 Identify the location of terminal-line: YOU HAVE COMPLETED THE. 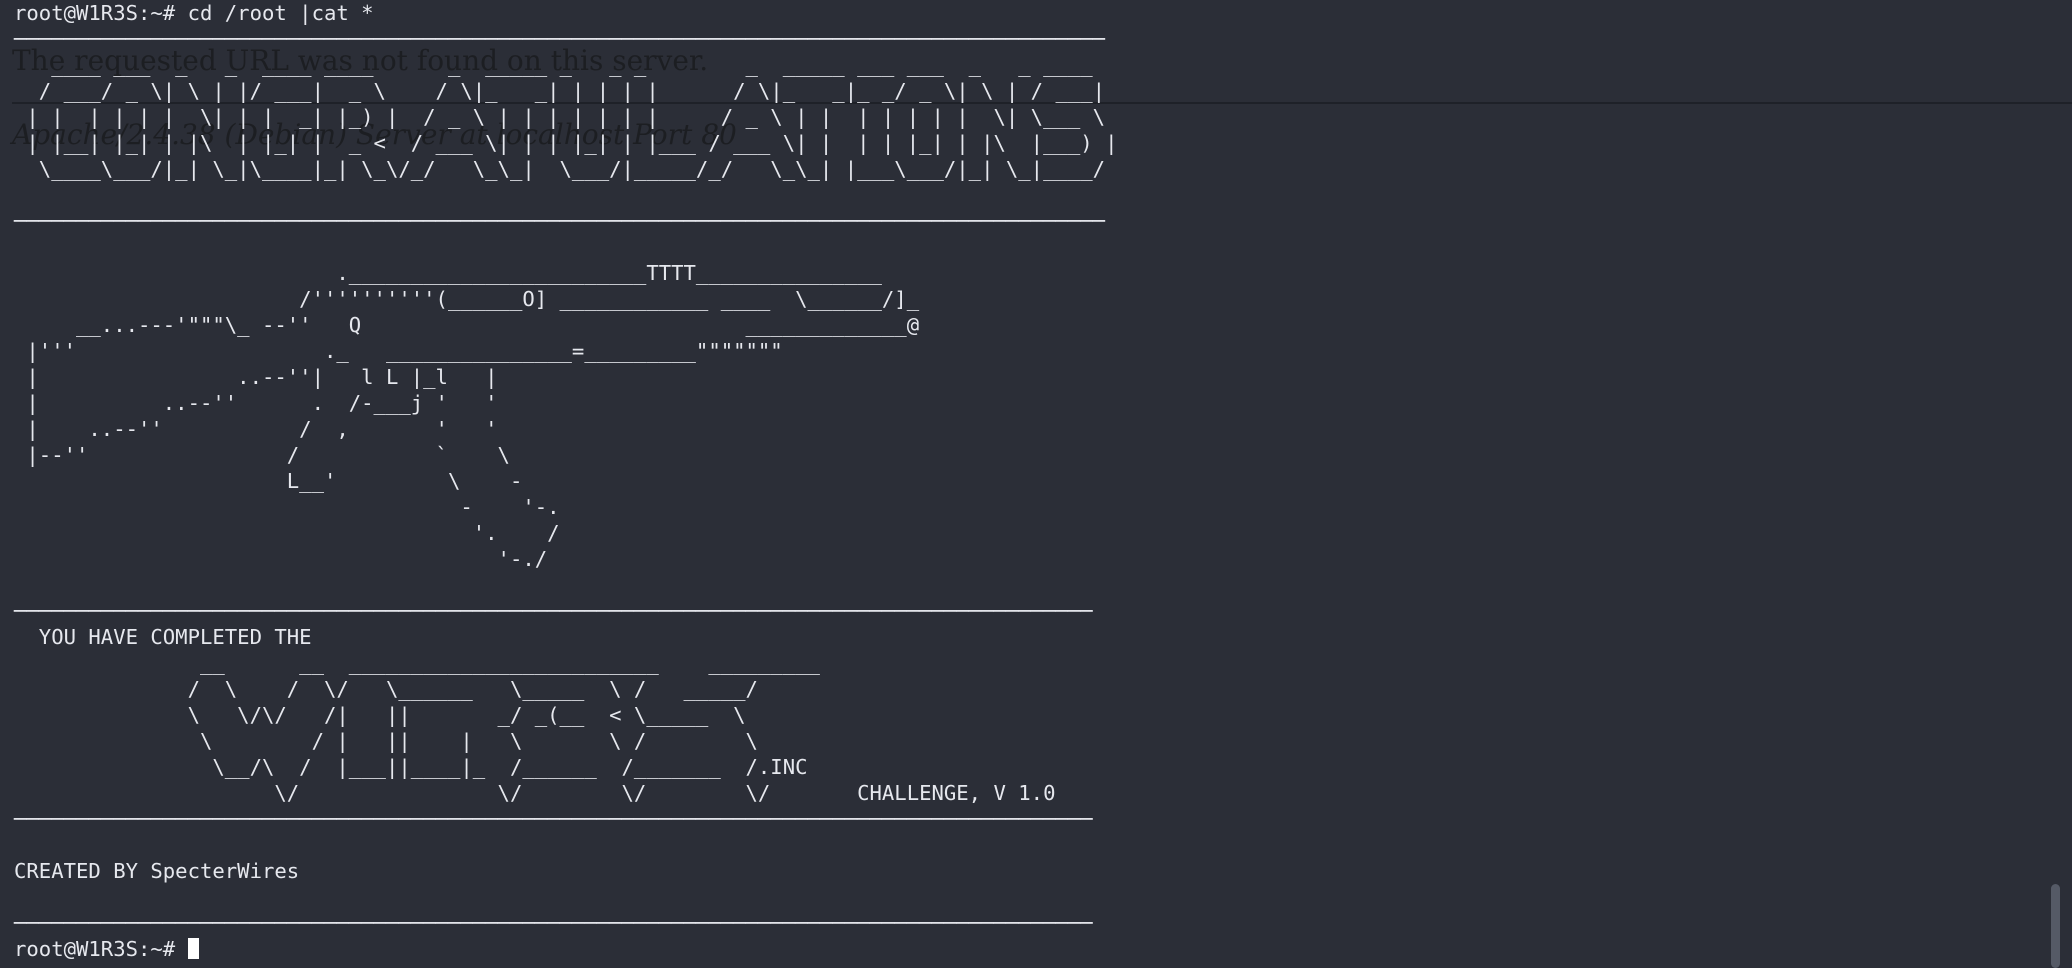
(163, 637).